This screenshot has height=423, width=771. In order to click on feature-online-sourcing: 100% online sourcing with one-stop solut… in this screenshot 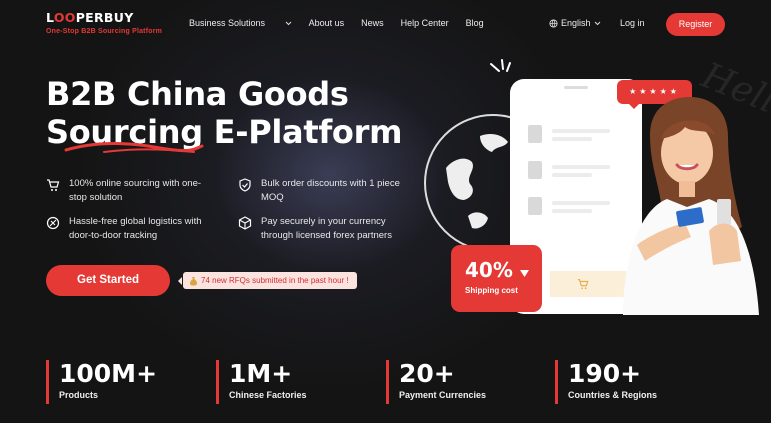, I will do `click(123, 191)`.